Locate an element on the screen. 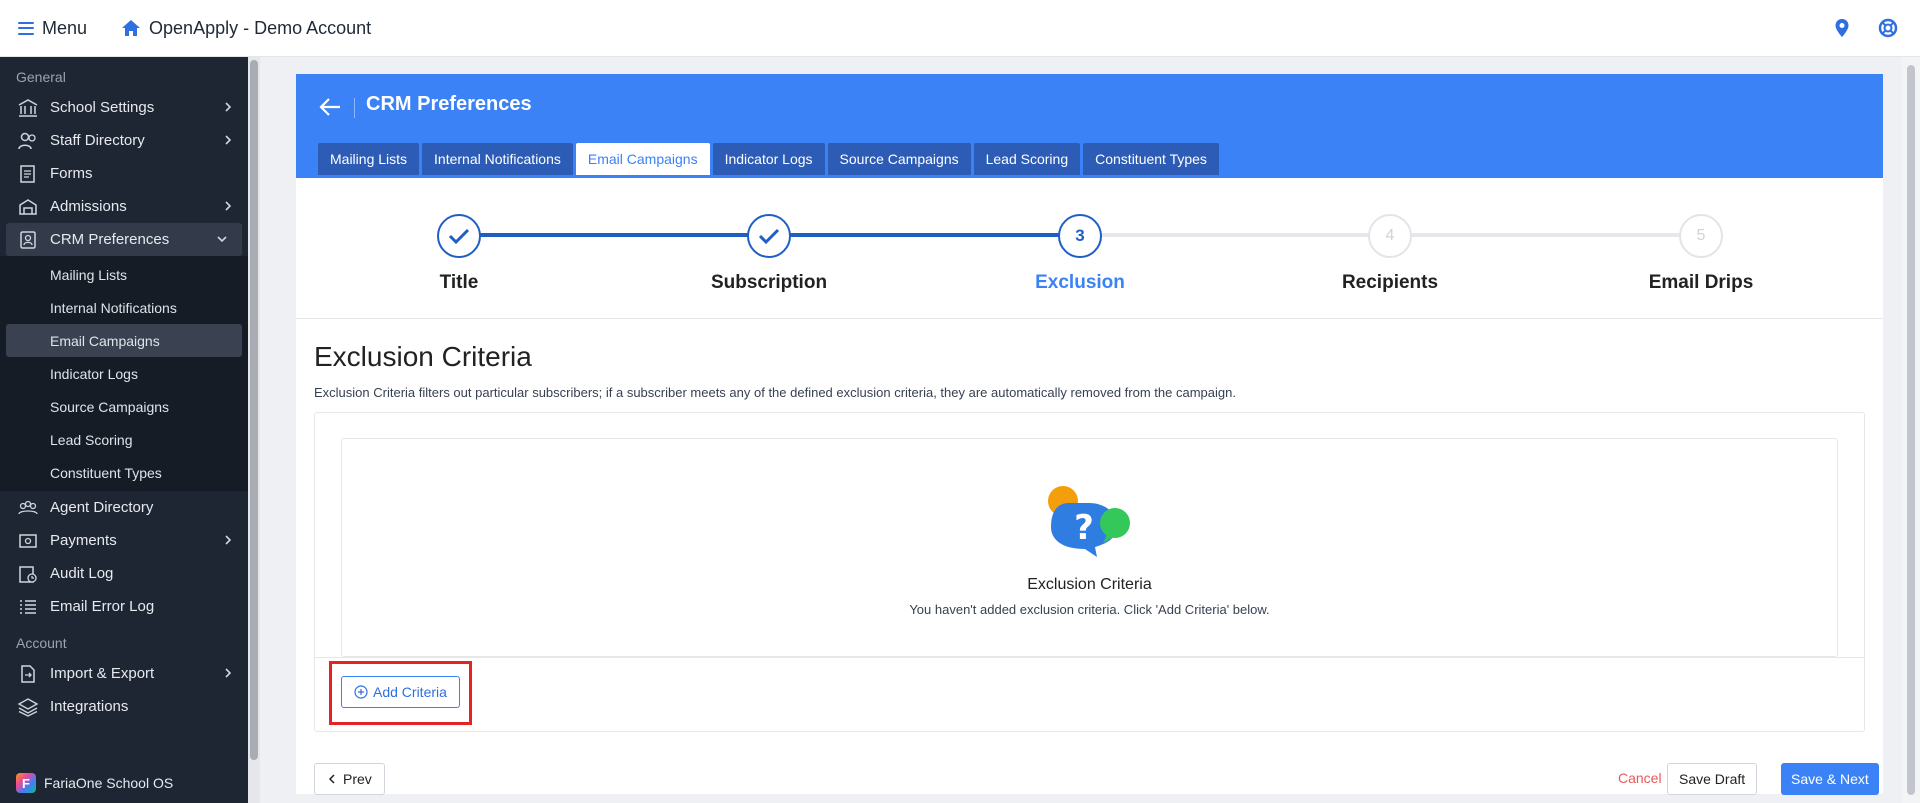  save-draft-button: Save Draft is located at coordinates (1712, 779).